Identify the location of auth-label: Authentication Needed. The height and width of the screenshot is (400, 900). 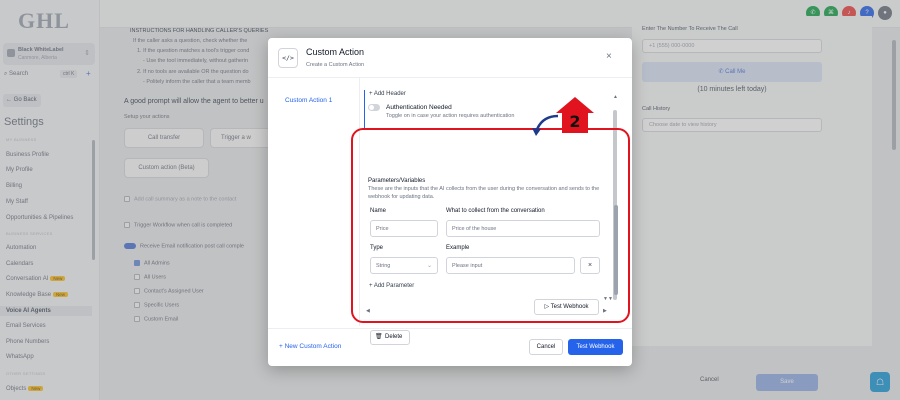
(419, 107).